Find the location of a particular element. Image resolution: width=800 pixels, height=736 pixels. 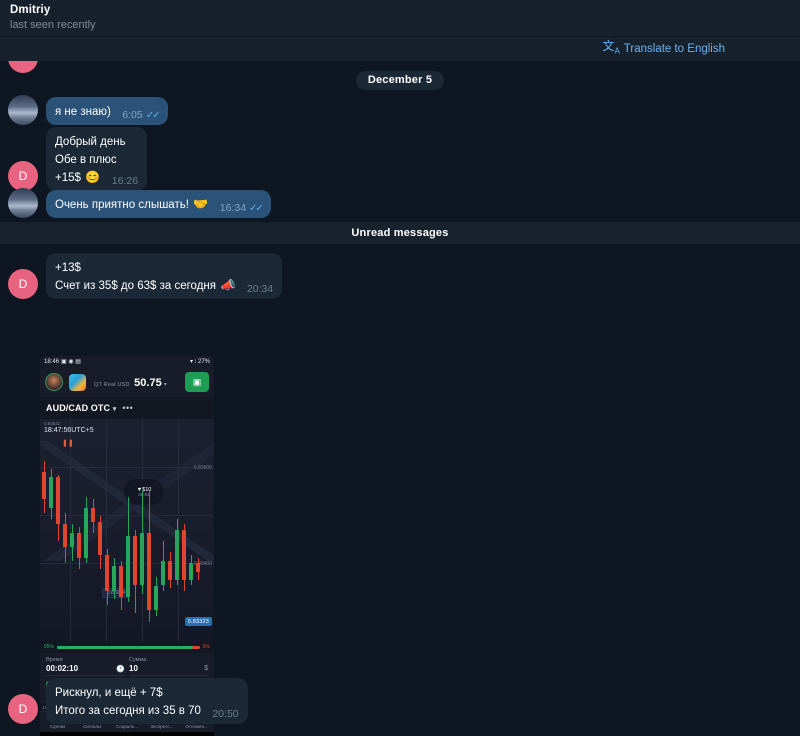

account-balance: QT Real USD 50.75 ▾ is located at coordinates (130, 382).